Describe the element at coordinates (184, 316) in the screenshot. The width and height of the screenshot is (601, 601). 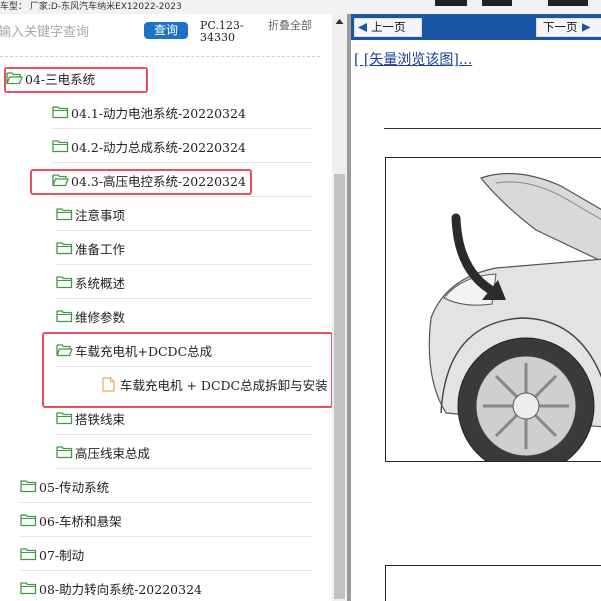
I see `tree-folder-item: 维修参数` at that location.